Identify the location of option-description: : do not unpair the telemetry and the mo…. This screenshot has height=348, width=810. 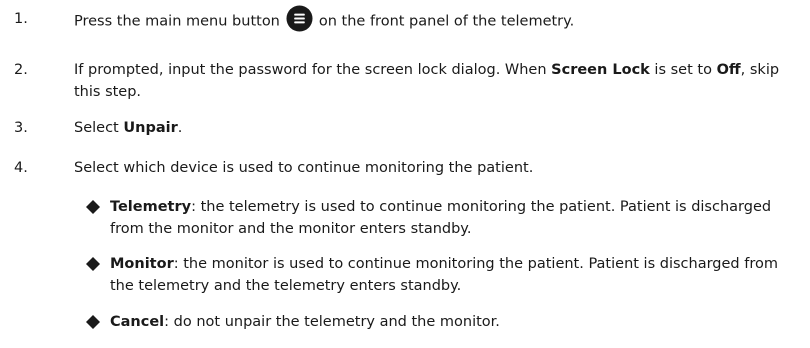
(332, 322).